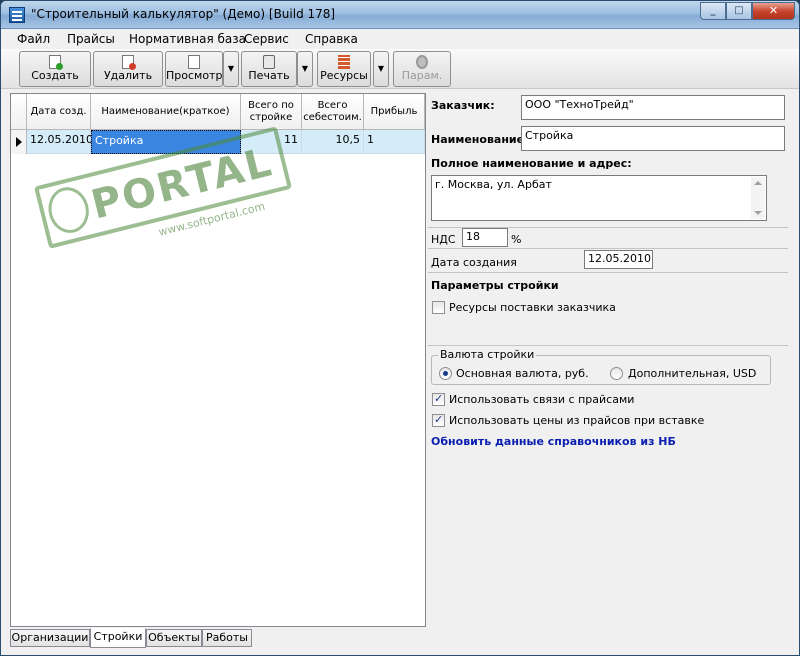 The image size is (800, 656). What do you see at coordinates (381, 69) in the screenshot?
I see `resources-dropdown-button: ▼` at bounding box center [381, 69].